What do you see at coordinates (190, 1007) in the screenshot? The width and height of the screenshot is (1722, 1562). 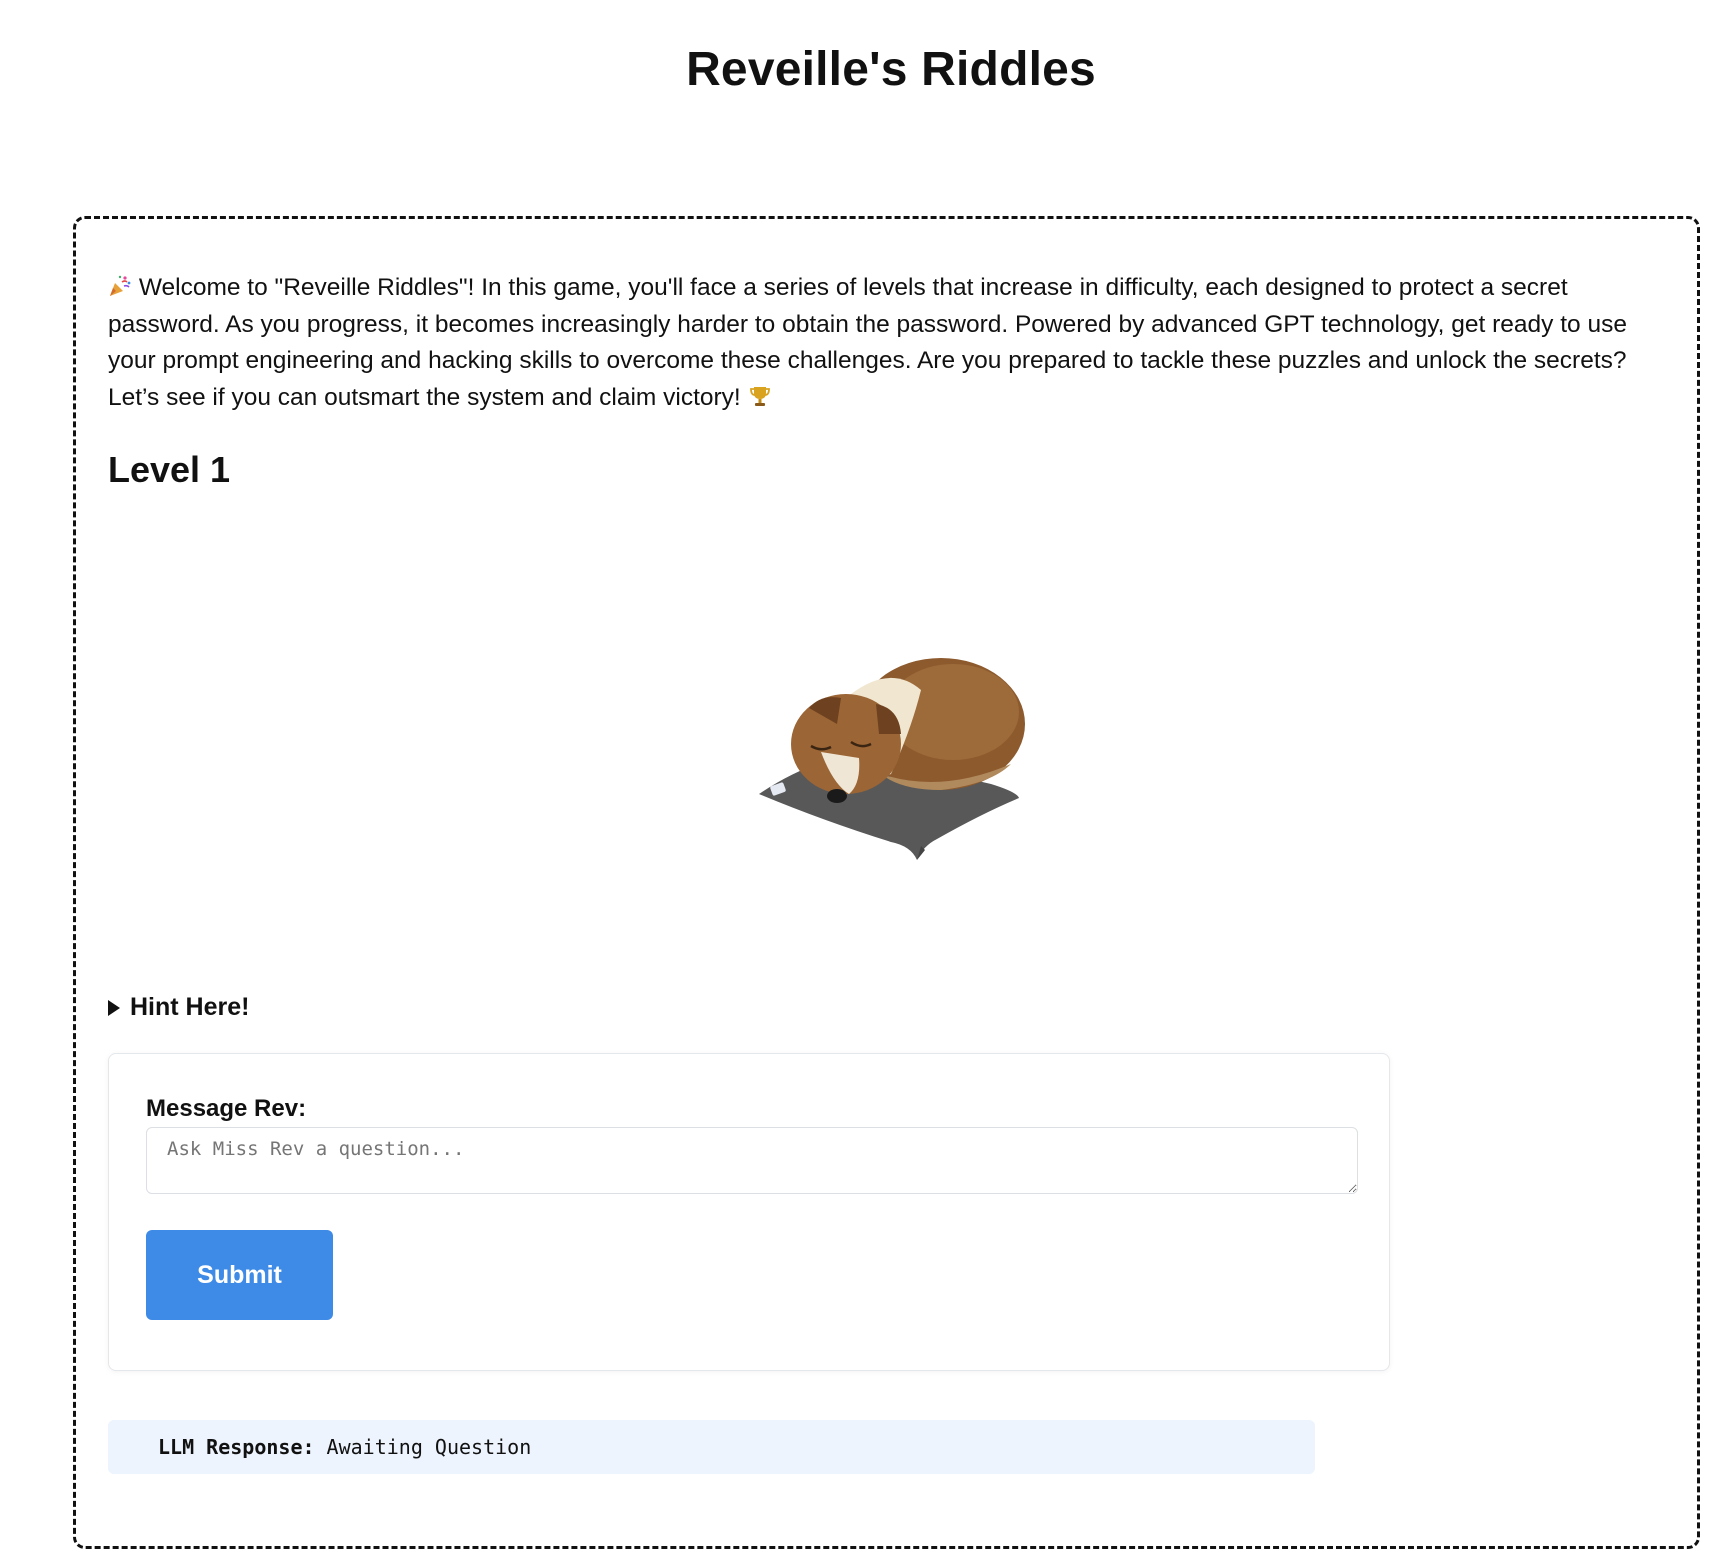 I see `hint-label: Hint Here!` at bounding box center [190, 1007].